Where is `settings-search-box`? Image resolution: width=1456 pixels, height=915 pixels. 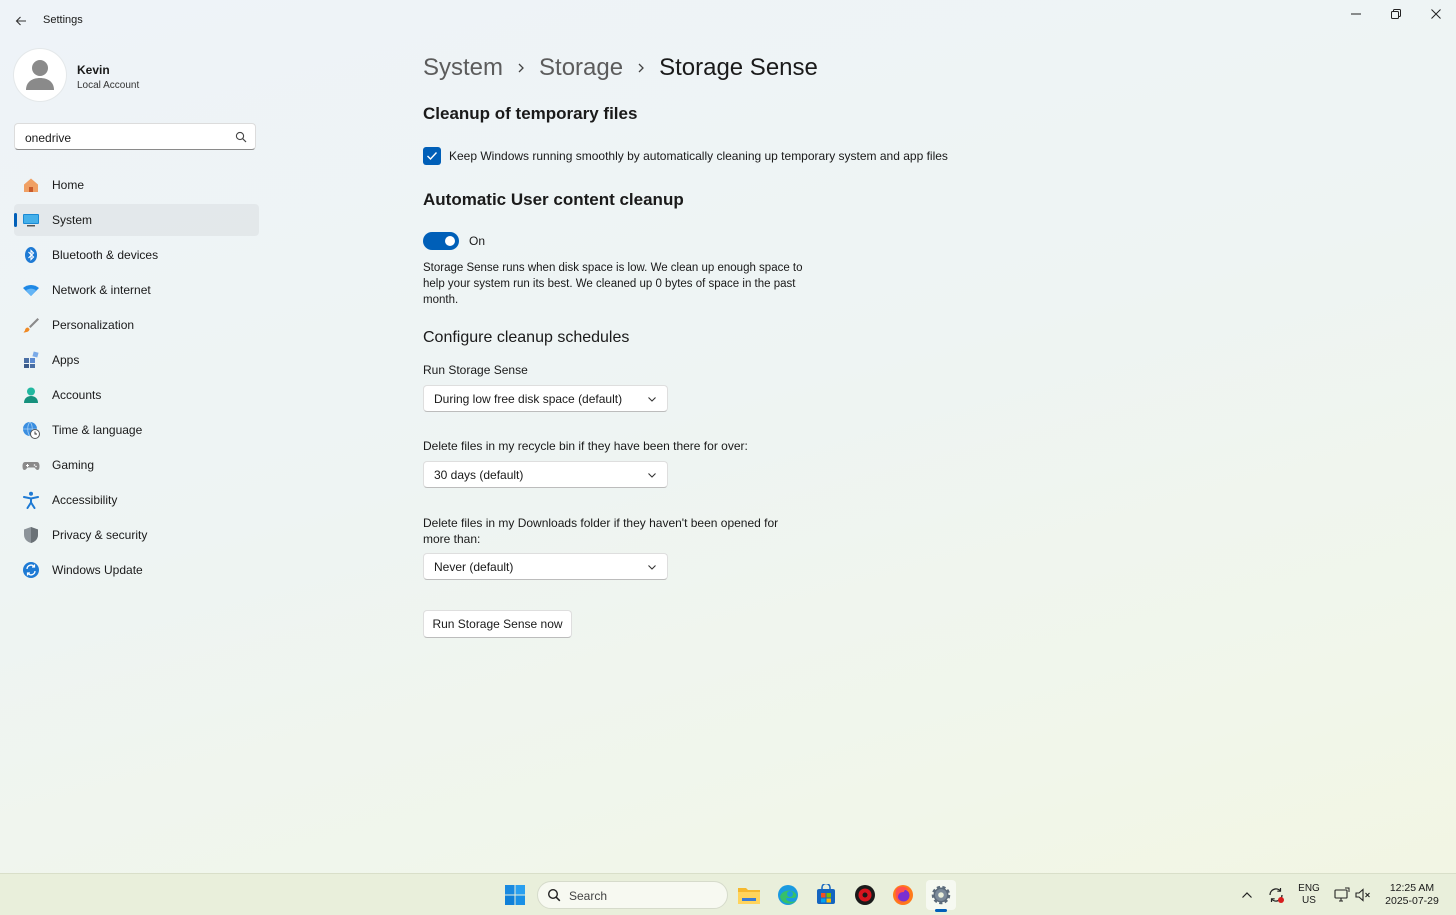
settings-search-box is located at coordinates (135, 136).